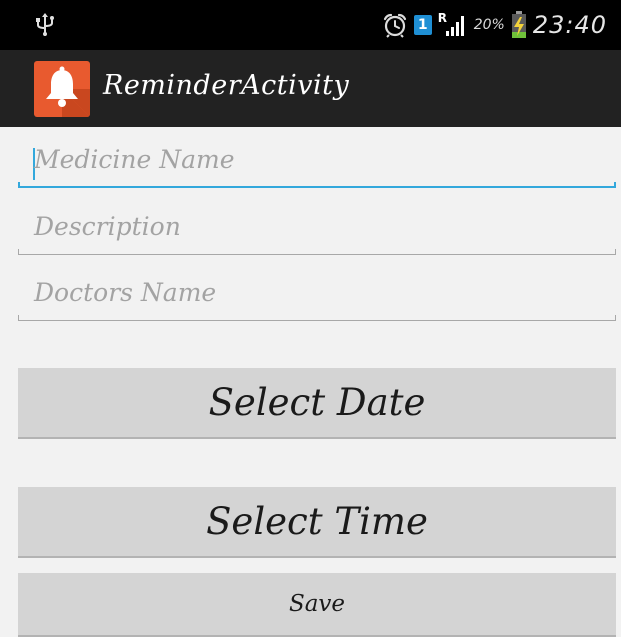 The image size is (621, 637). I want to click on status-icons: 1 R 20% 23:40, so click(494, 25).